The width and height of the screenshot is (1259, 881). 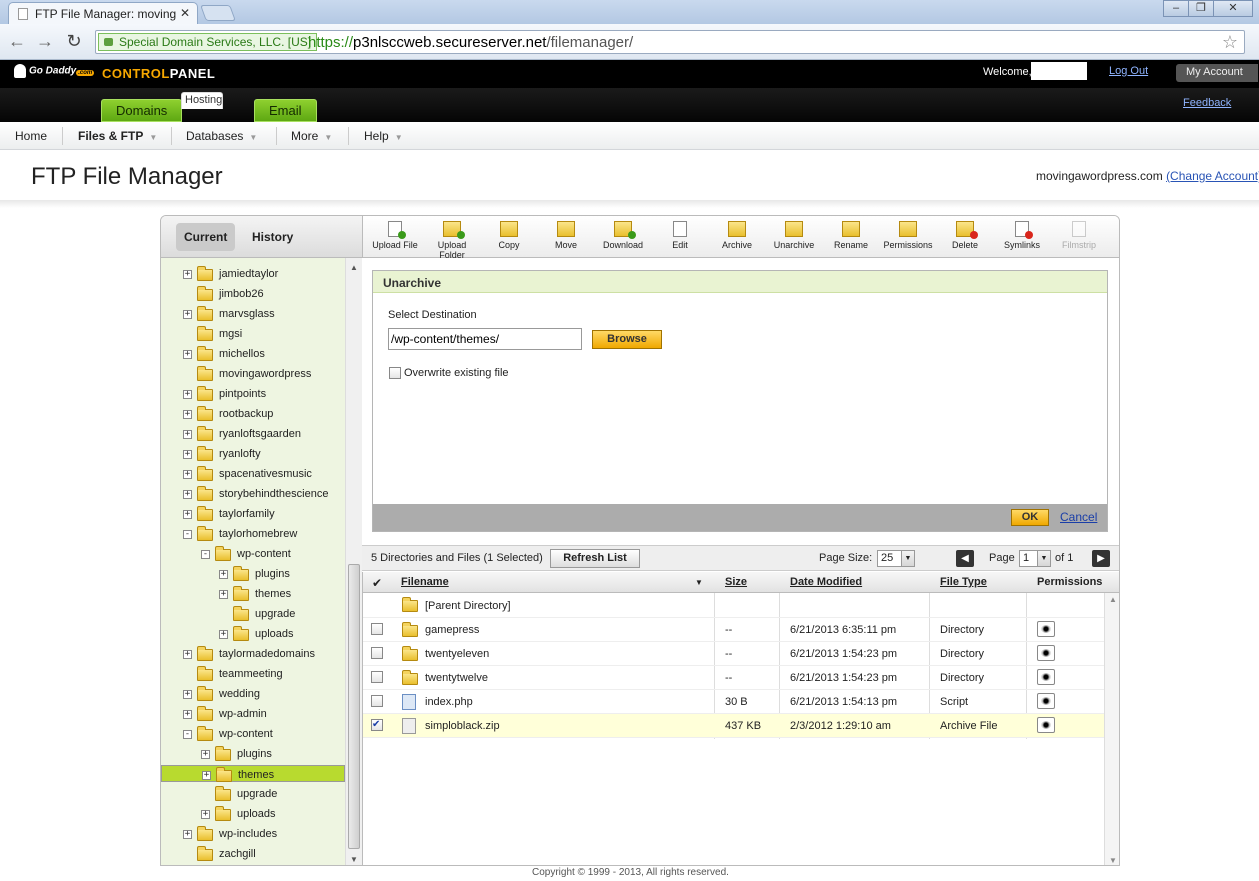 I want to click on overwrite-checkbox, so click(x=395, y=373).